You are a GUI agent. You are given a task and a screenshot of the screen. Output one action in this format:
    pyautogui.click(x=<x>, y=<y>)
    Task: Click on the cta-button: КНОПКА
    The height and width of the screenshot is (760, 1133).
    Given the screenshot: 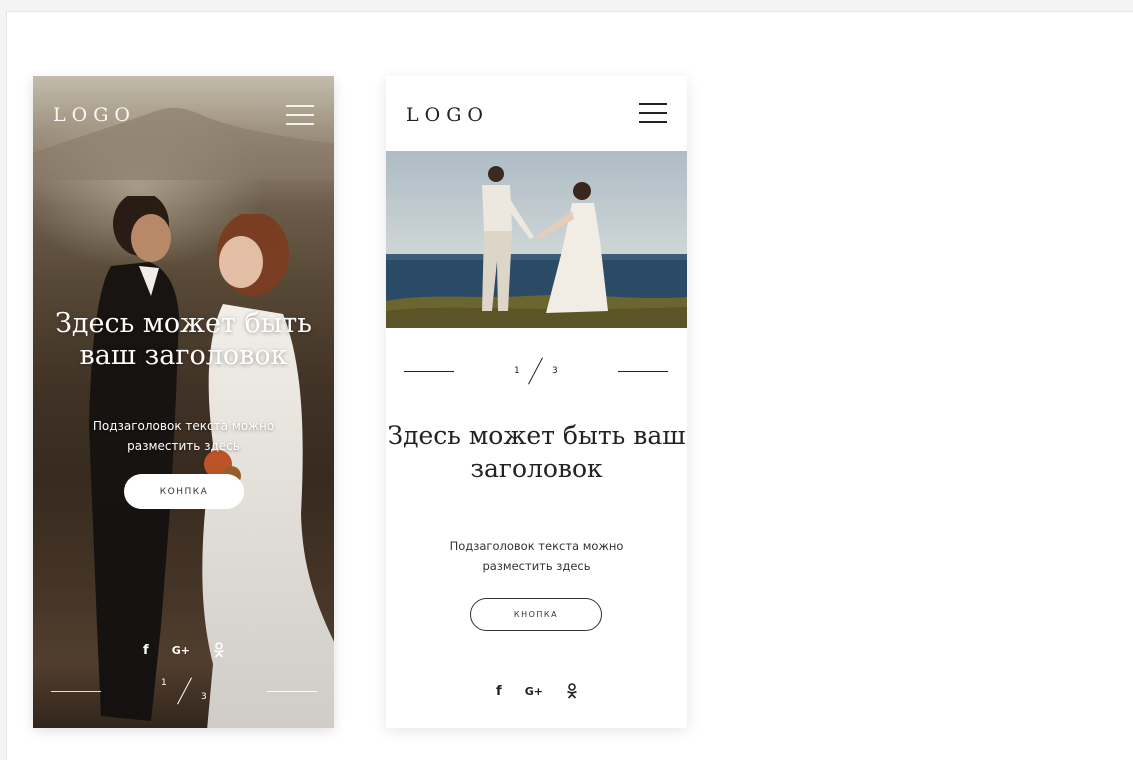 What is the action you would take?
    pyautogui.click(x=536, y=614)
    